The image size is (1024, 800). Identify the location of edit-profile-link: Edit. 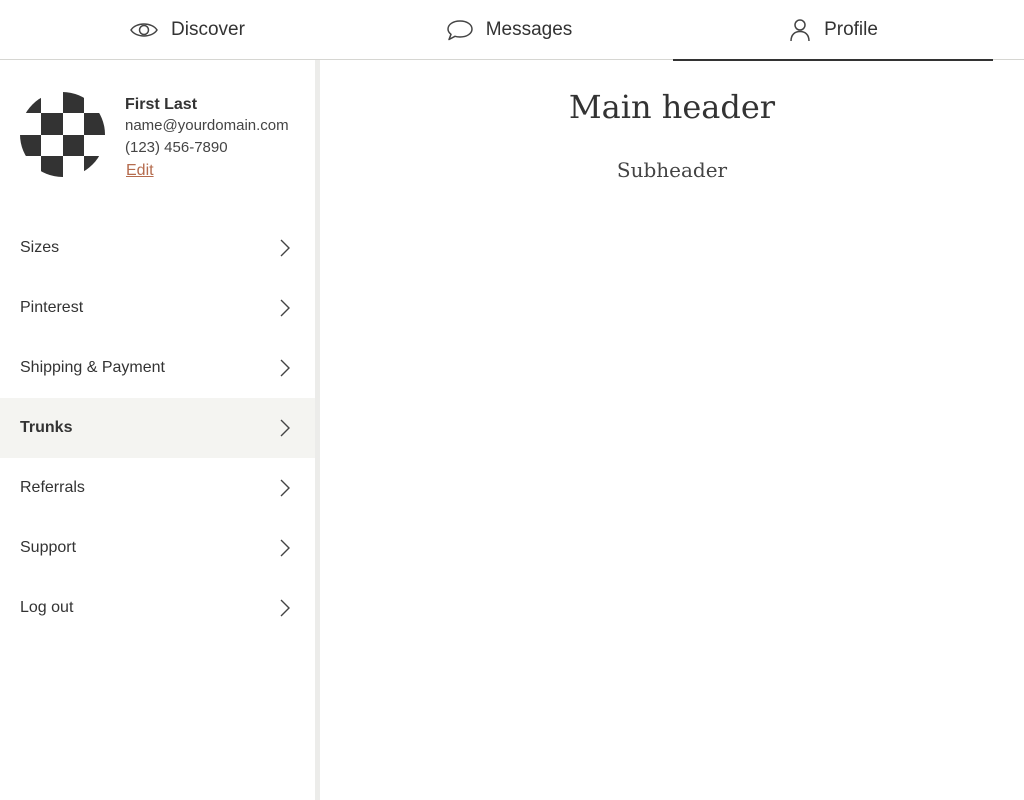
(140, 171).